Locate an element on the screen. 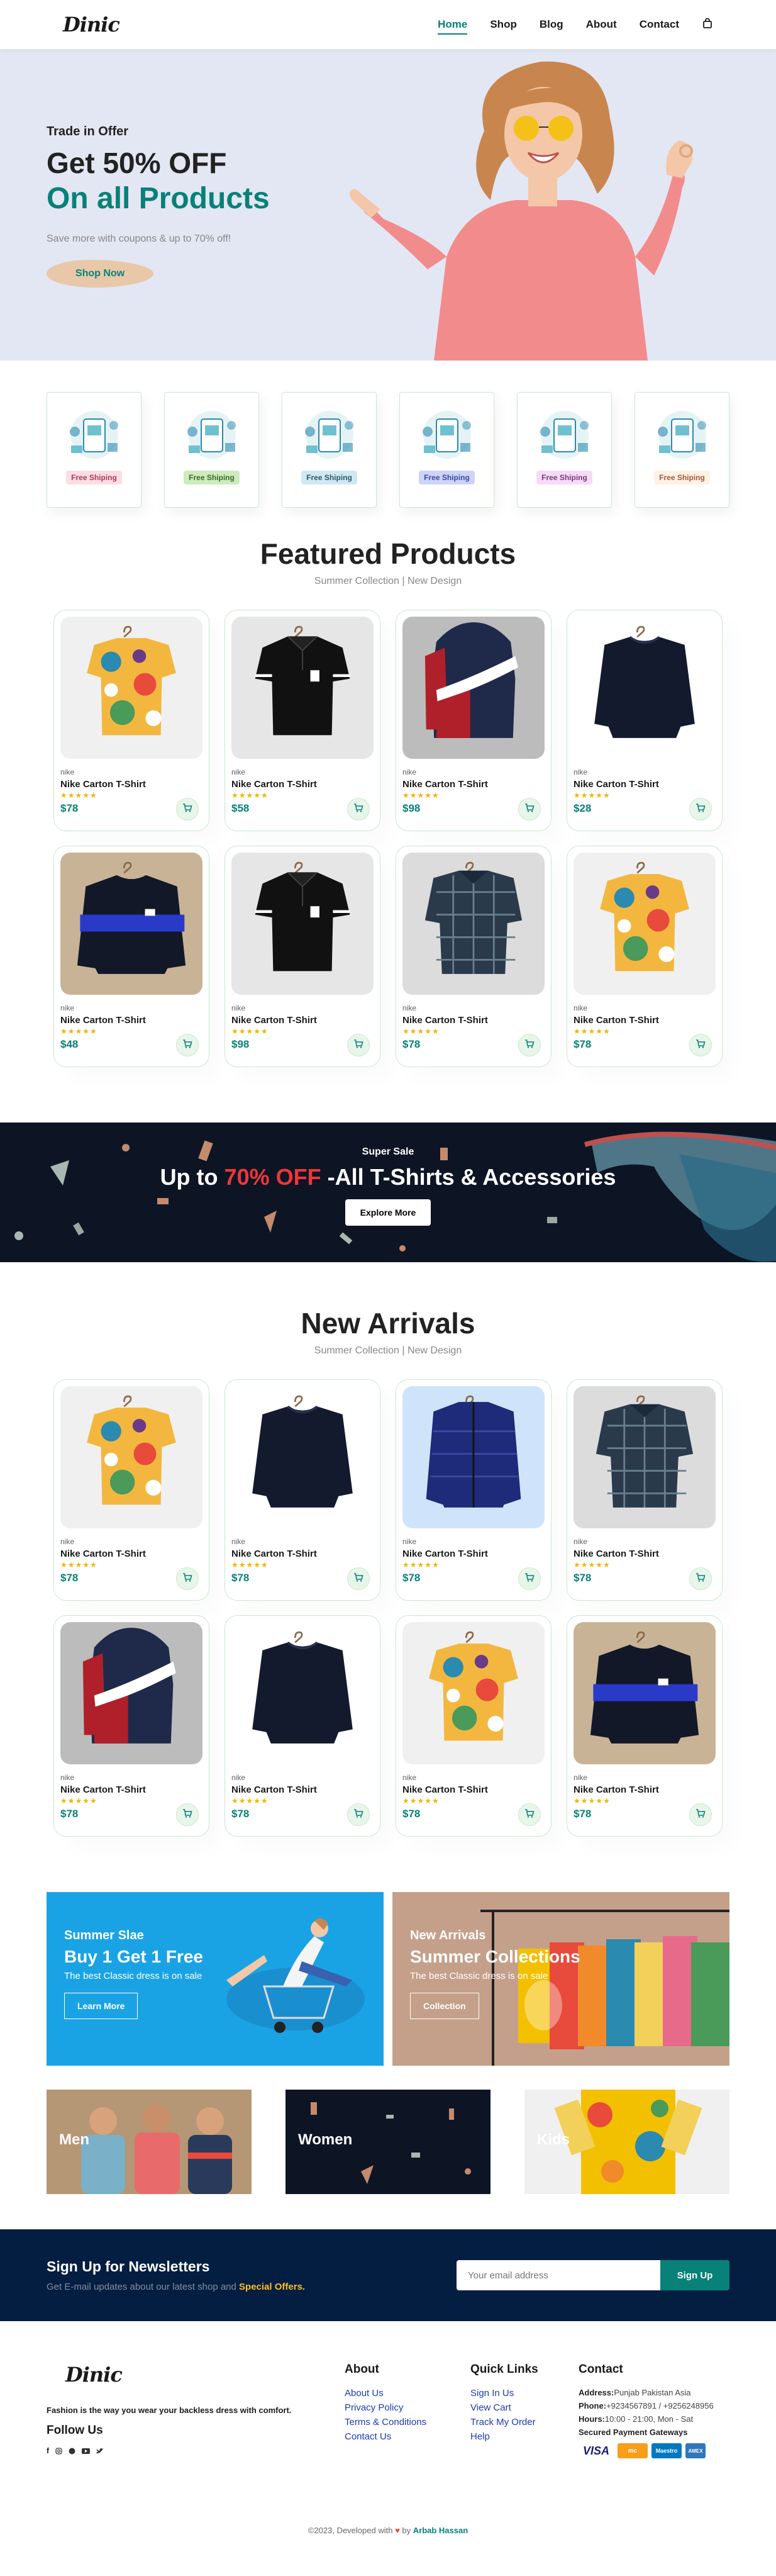  shop-now-button: Shop Now is located at coordinates (100, 274).